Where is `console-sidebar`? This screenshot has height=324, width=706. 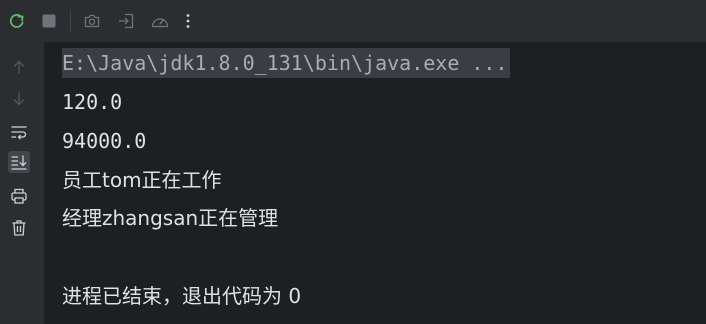
console-sidebar is located at coordinates (22, 183).